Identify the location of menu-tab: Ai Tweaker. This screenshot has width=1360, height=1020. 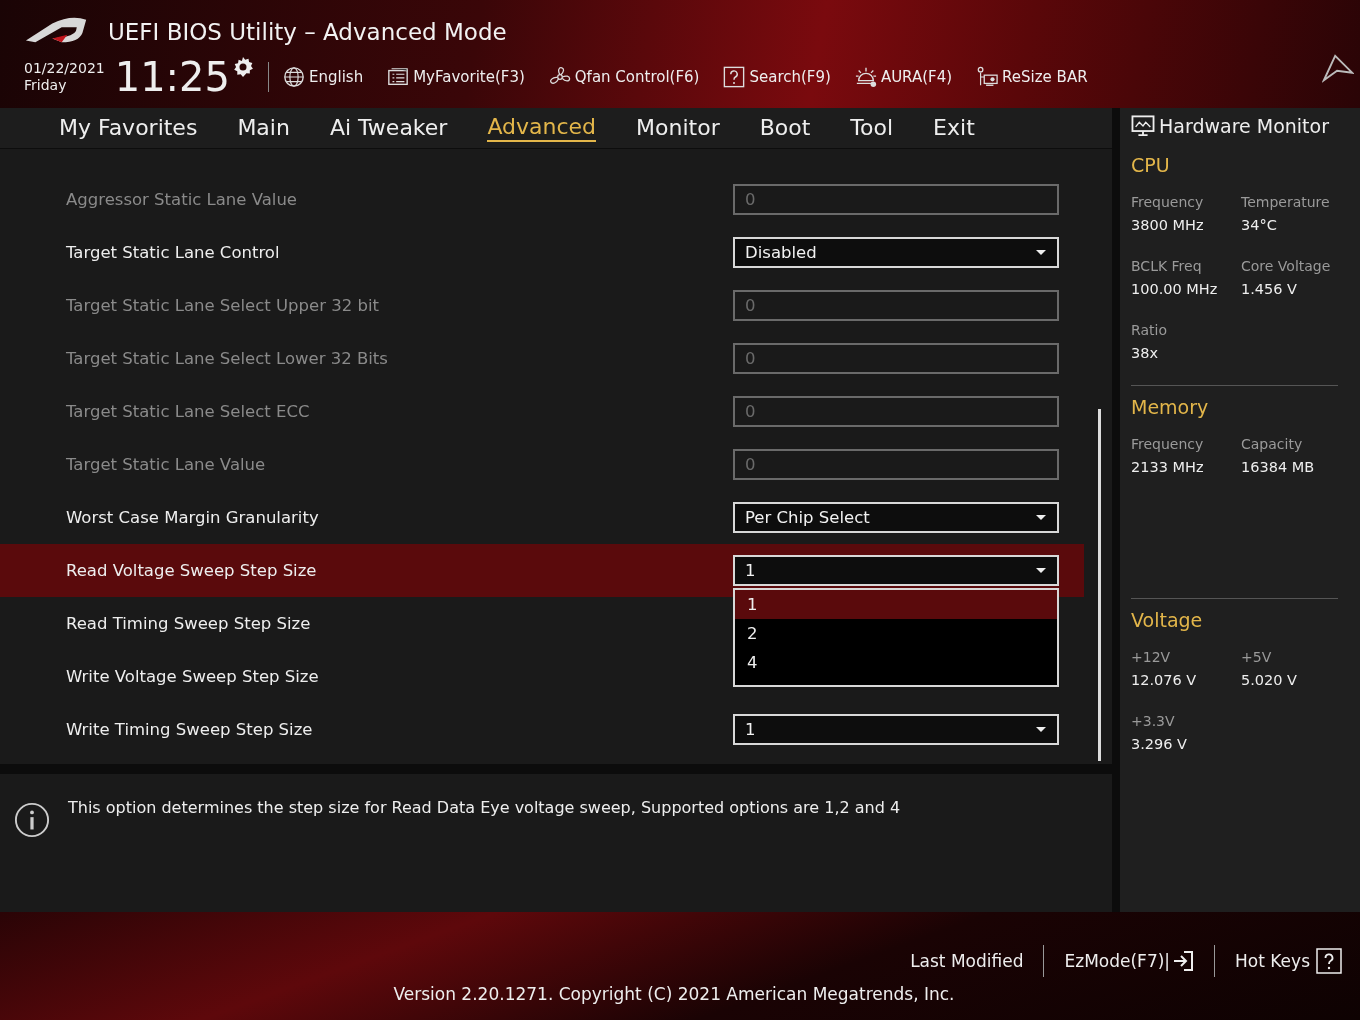
(388, 128).